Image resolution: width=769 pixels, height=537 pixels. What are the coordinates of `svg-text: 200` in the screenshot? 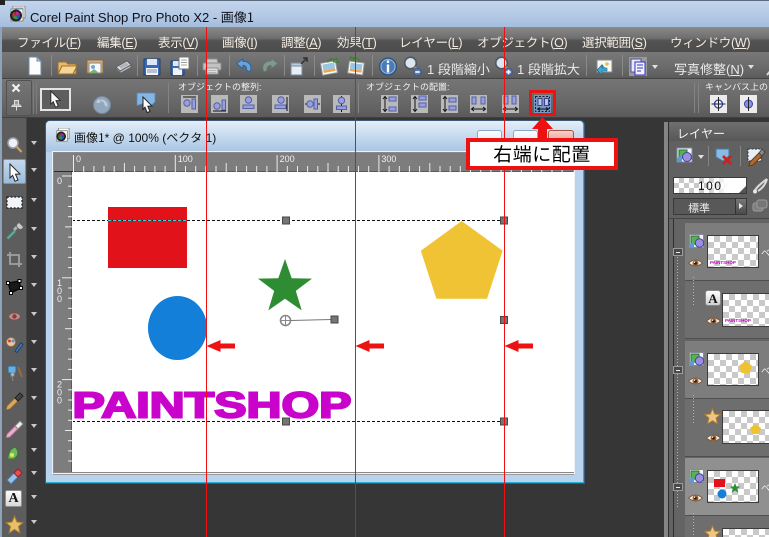 It's located at (287, 159).